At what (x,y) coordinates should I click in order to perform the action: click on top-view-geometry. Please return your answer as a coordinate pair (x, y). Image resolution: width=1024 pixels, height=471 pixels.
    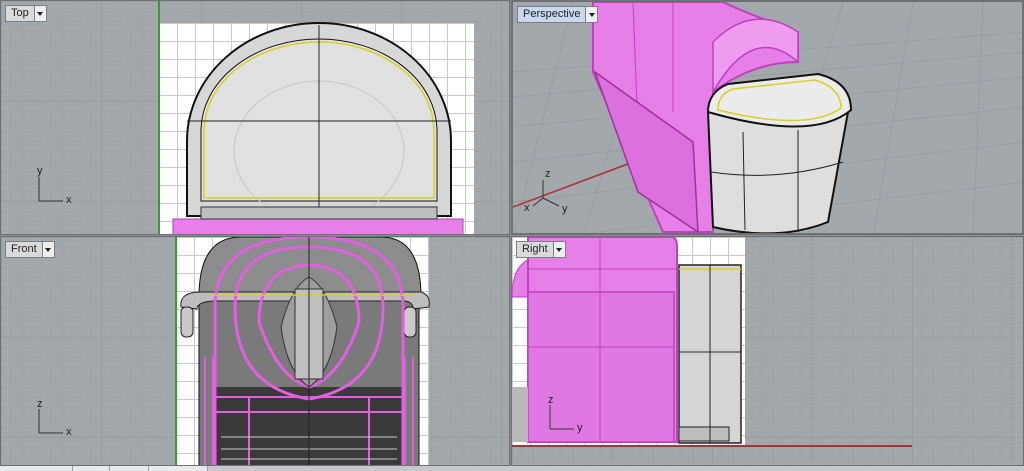
    Looking at the image, I should click on (318, 128).